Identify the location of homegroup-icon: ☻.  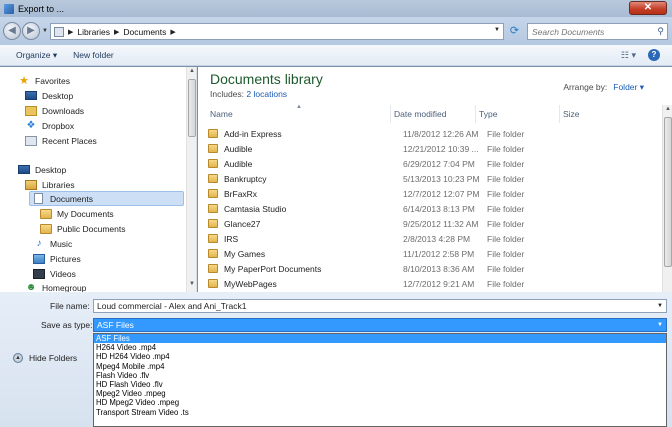
(31, 286).